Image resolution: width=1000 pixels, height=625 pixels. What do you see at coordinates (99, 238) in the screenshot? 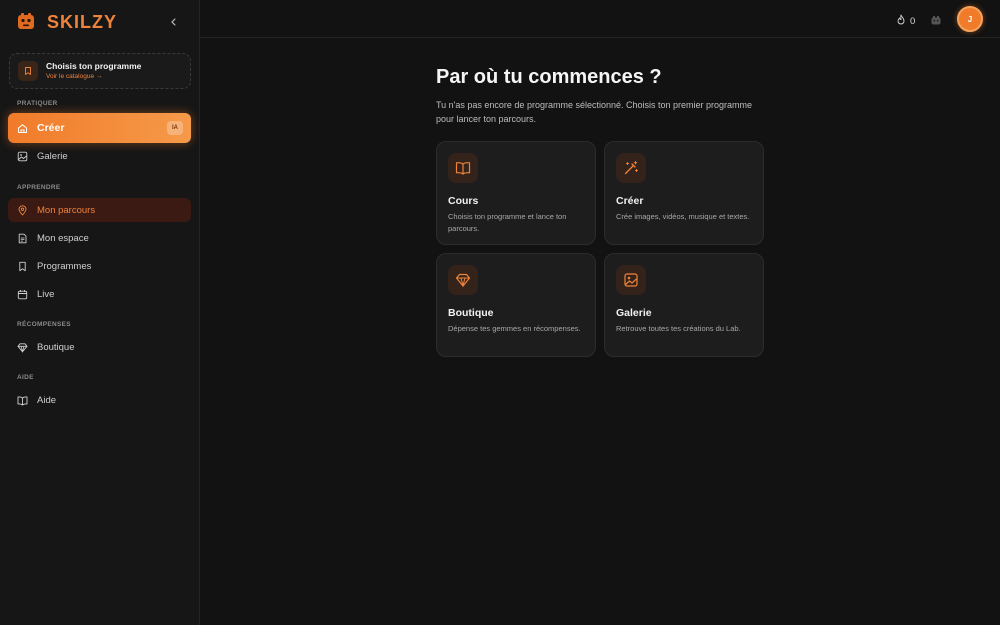
I see `sidebar-item-mon-espace: Mon espace` at bounding box center [99, 238].